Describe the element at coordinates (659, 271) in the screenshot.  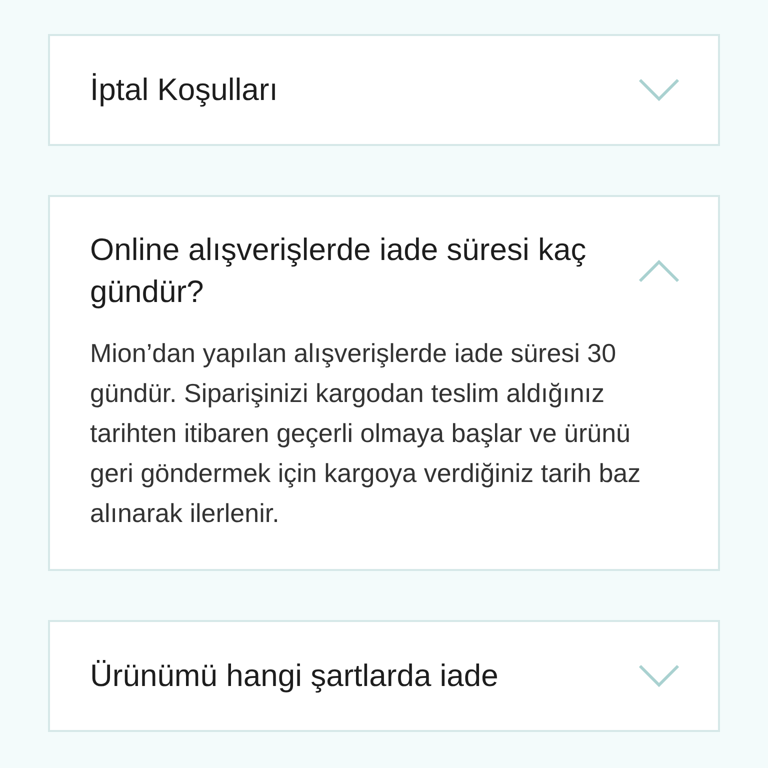
I see `chevron-up-icon` at that location.